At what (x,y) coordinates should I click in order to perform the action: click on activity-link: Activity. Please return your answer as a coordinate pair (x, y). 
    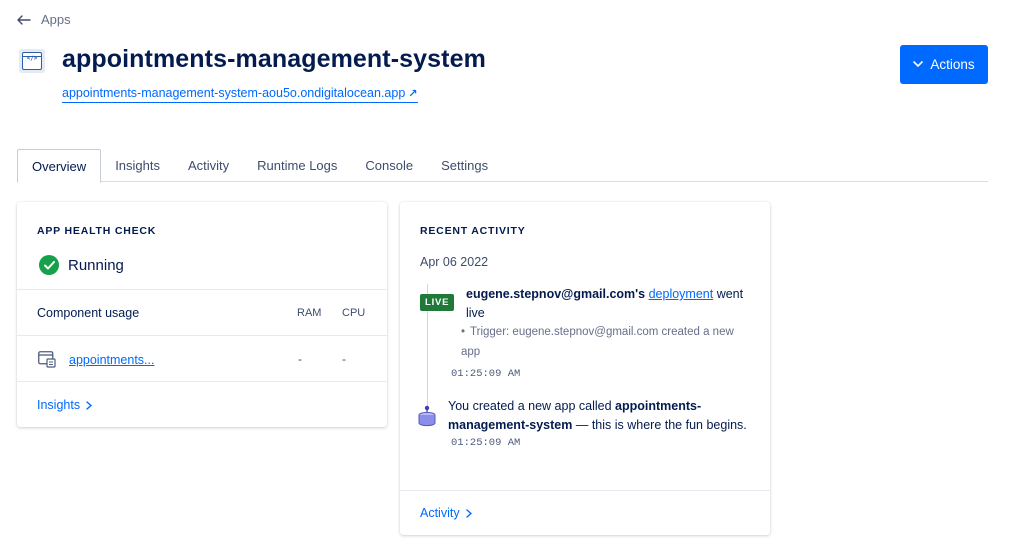
    Looking at the image, I should click on (446, 513).